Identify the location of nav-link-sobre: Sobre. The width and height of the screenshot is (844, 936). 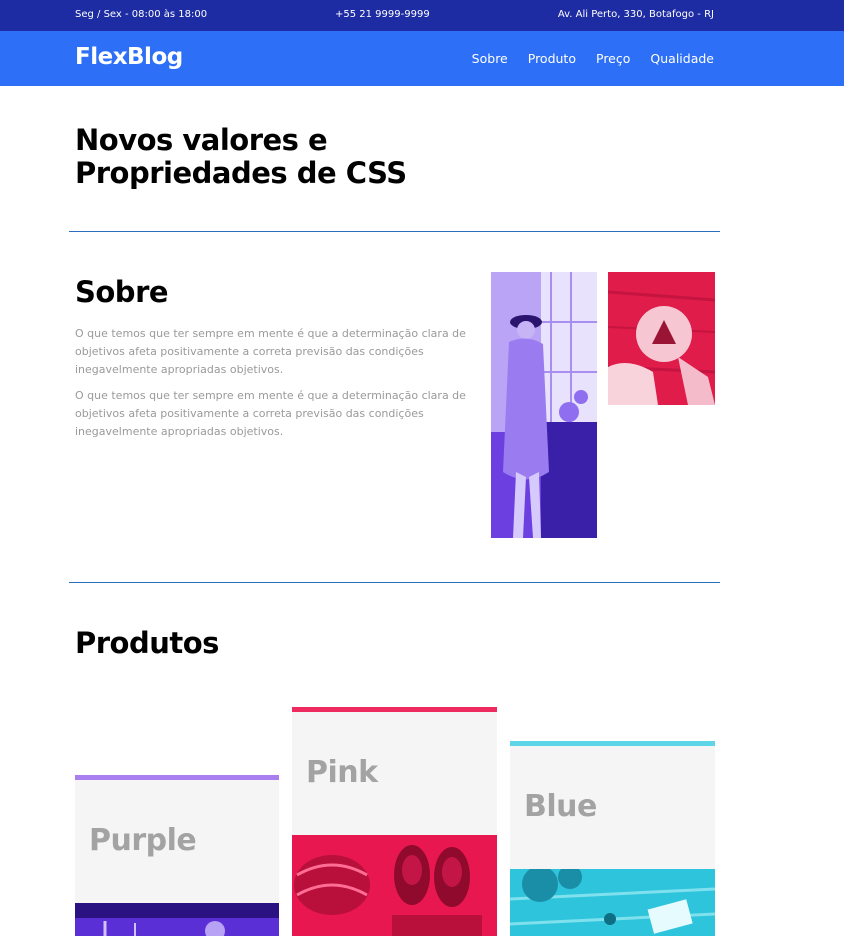
(490, 58).